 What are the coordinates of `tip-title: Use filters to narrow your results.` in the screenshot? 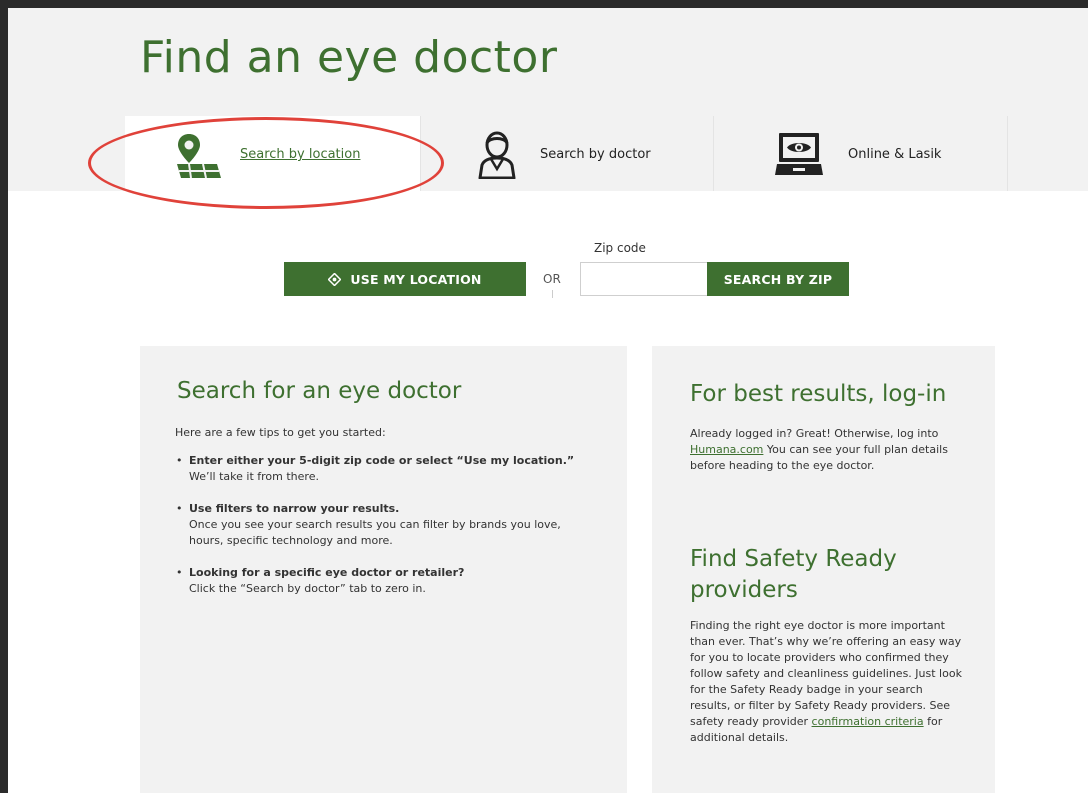 It's located at (294, 508).